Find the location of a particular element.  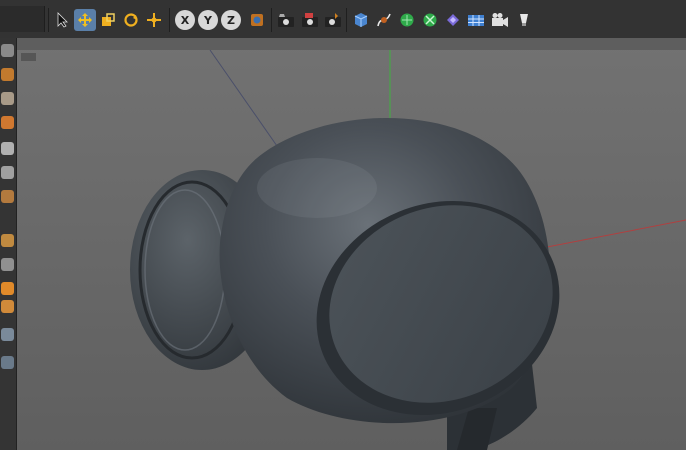

camera-icon is located at coordinates (500, 20).